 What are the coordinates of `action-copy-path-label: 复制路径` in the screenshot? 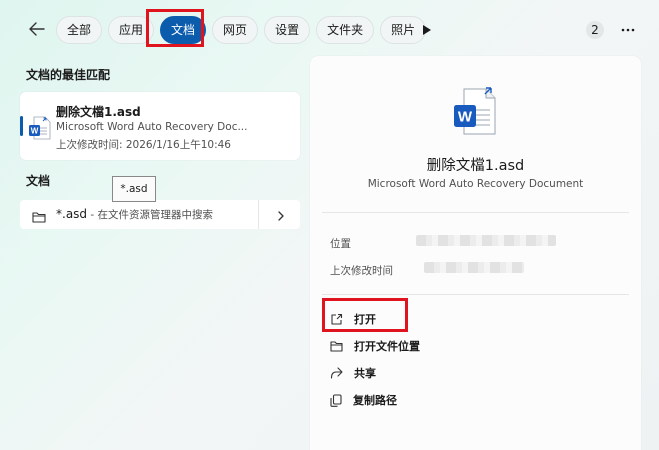 It's located at (375, 400).